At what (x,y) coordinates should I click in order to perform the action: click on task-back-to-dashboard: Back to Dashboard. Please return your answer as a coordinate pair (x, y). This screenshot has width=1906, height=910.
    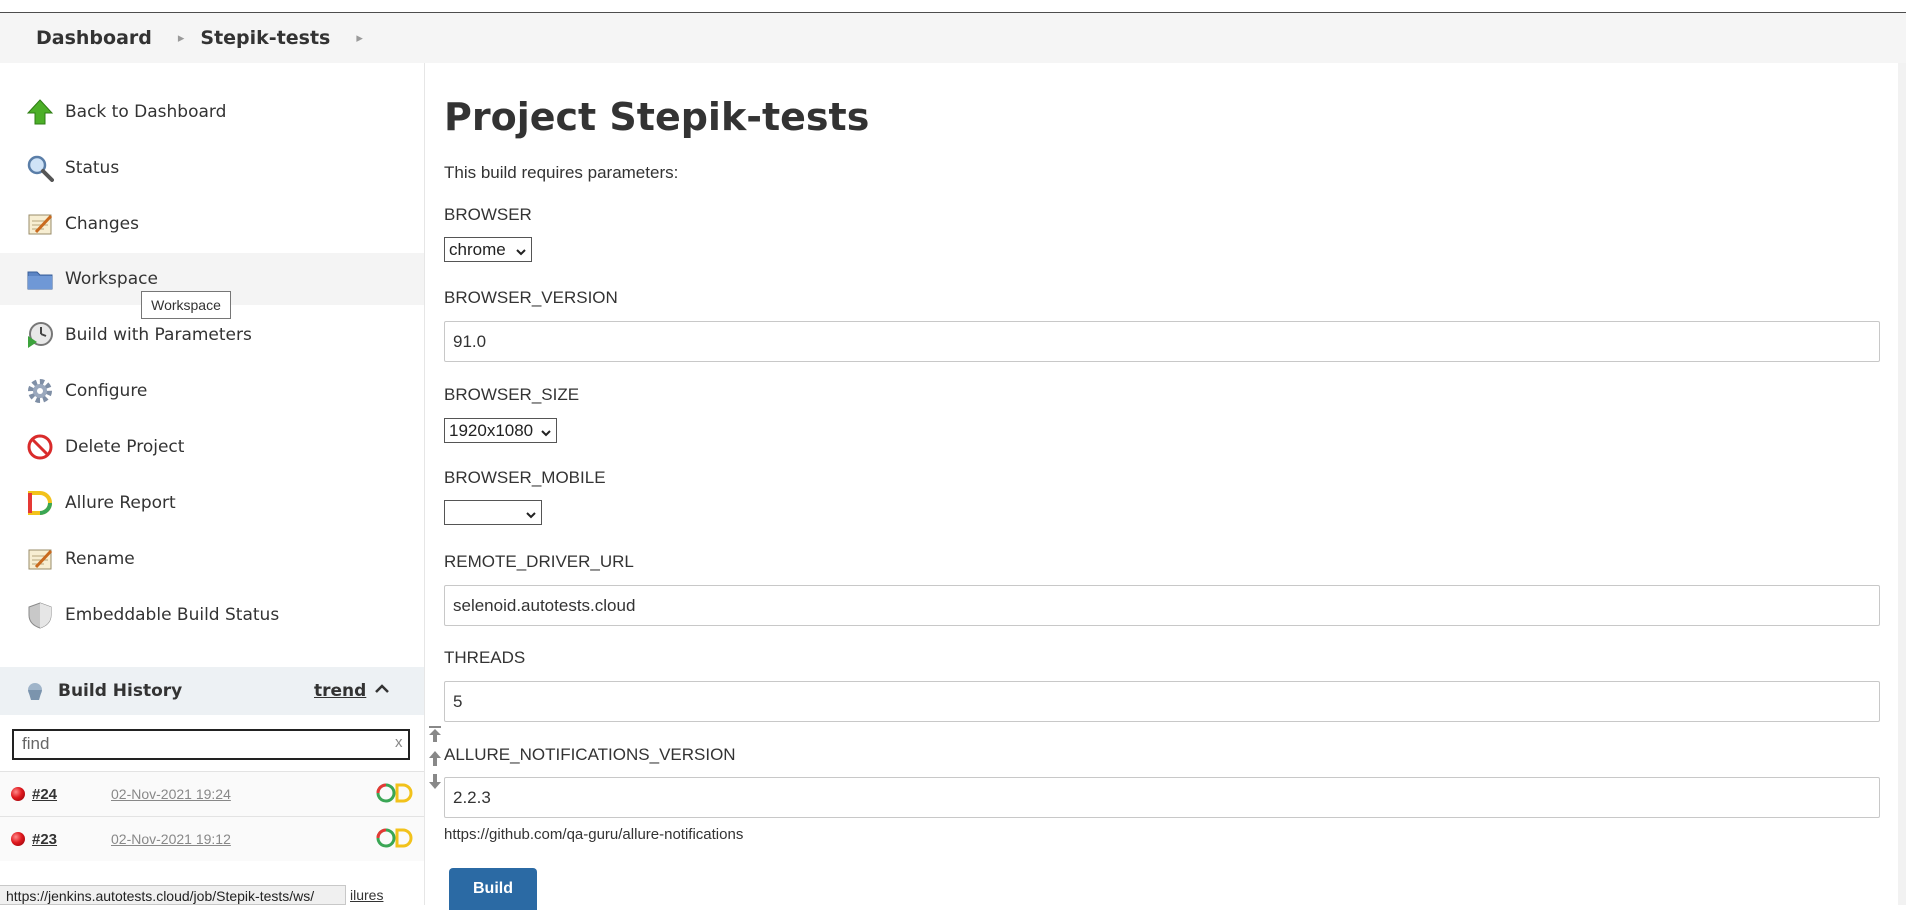
    Looking at the image, I should click on (212, 112).